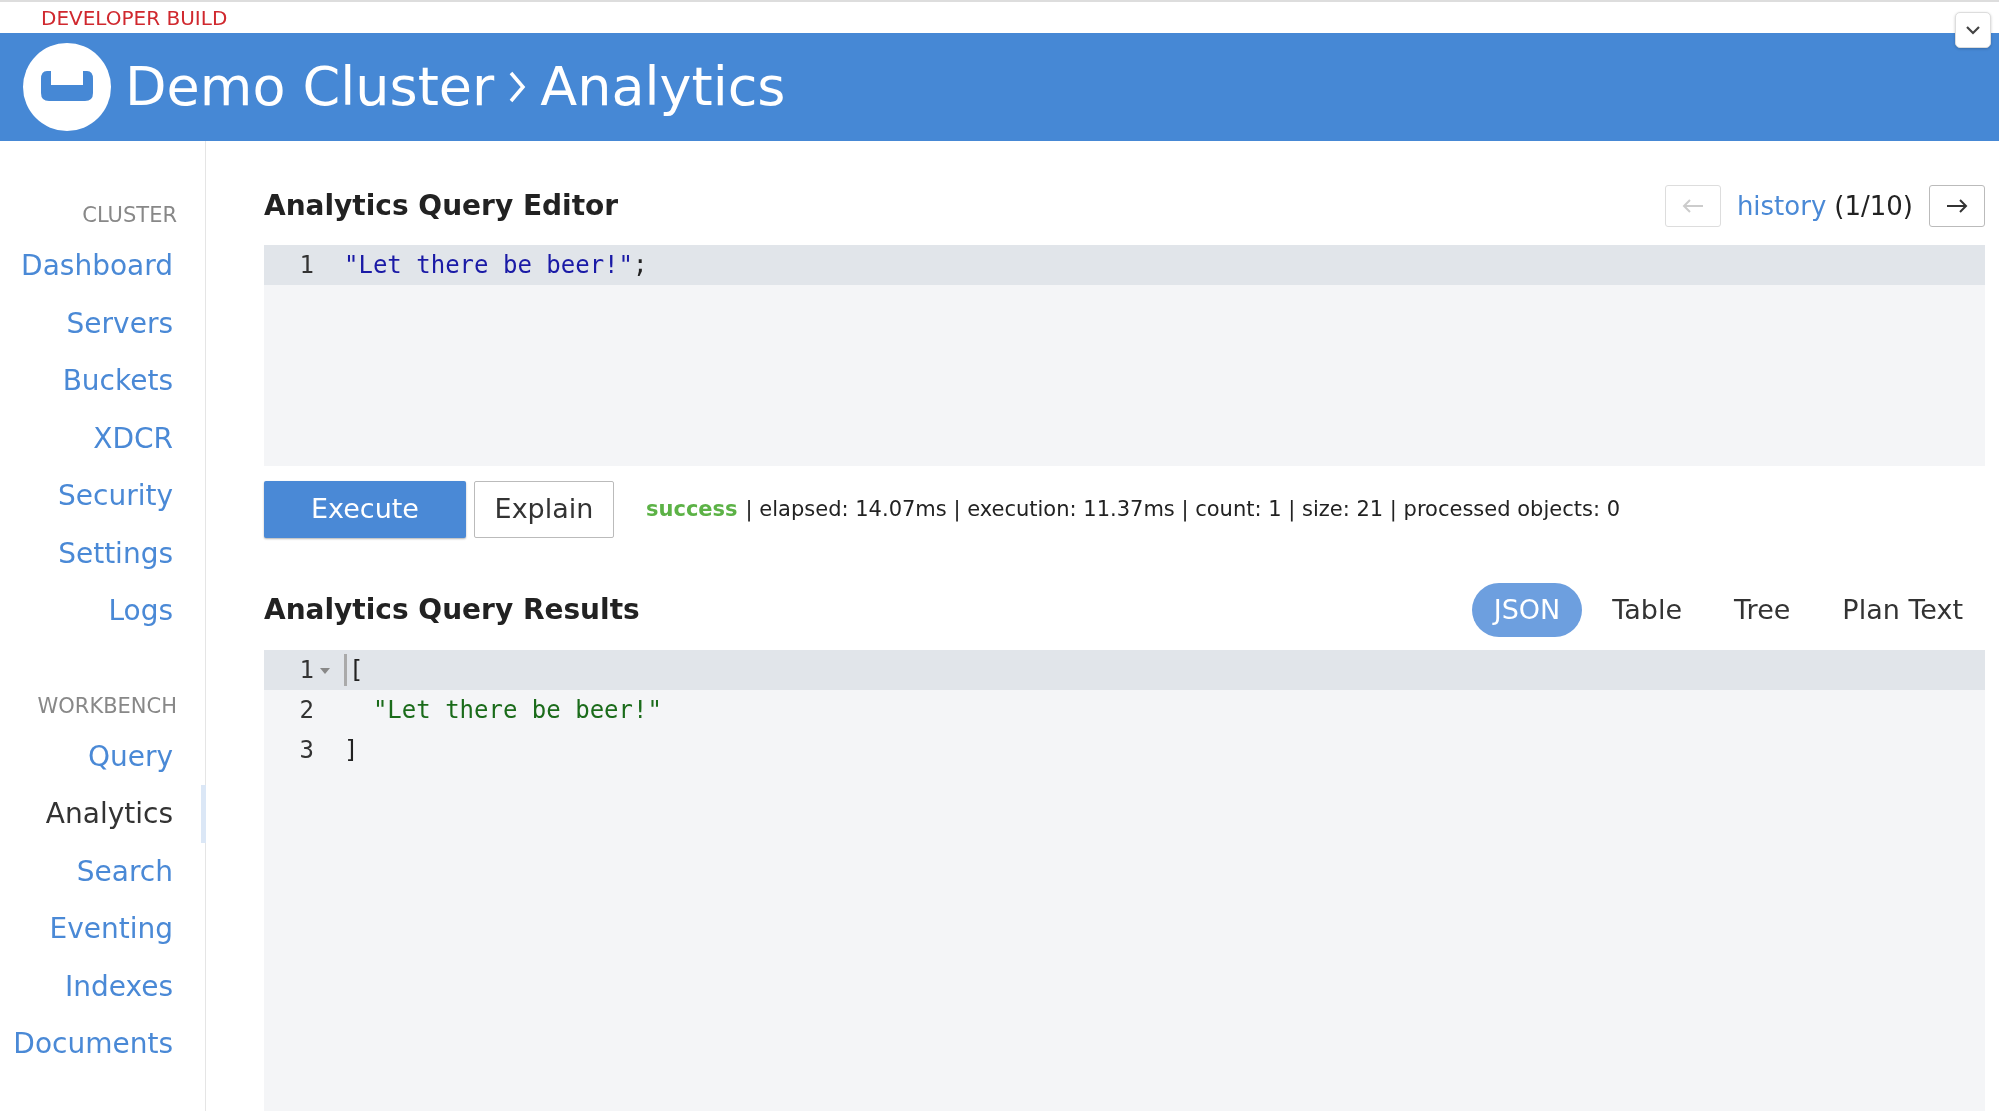  Describe the element at coordinates (356, 670) in the screenshot. I see `code-line: [` at that location.